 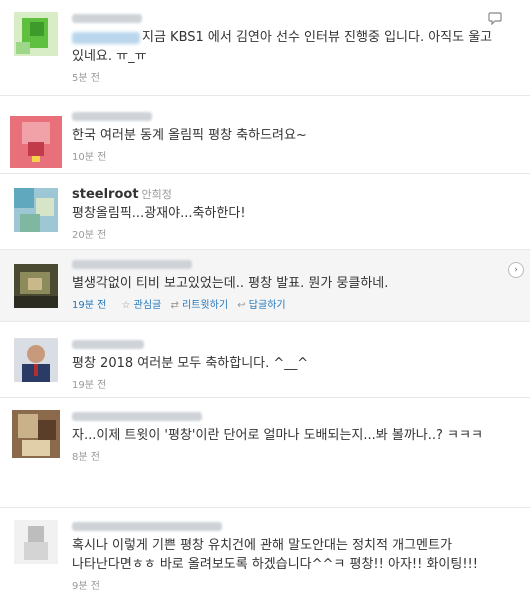 I want to click on tweet-time: 5분 전, so click(x=292, y=76).